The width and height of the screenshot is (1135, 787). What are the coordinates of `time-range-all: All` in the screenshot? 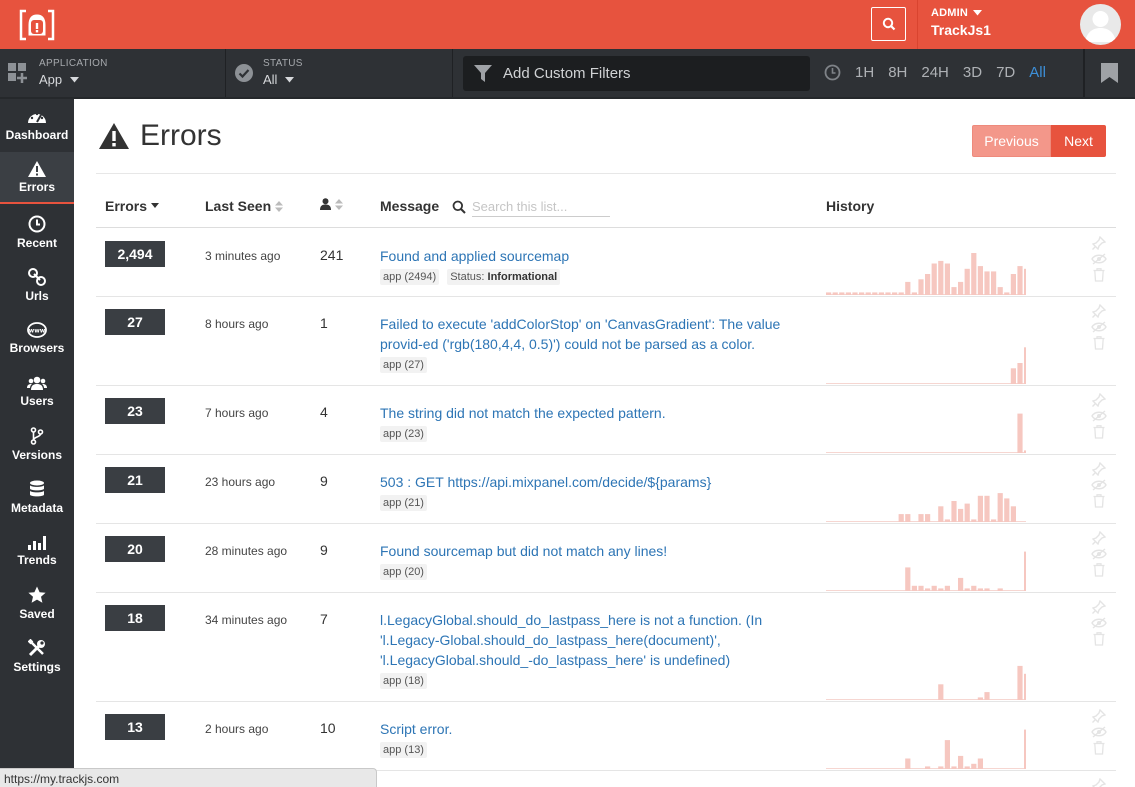 It's located at (1037, 72).